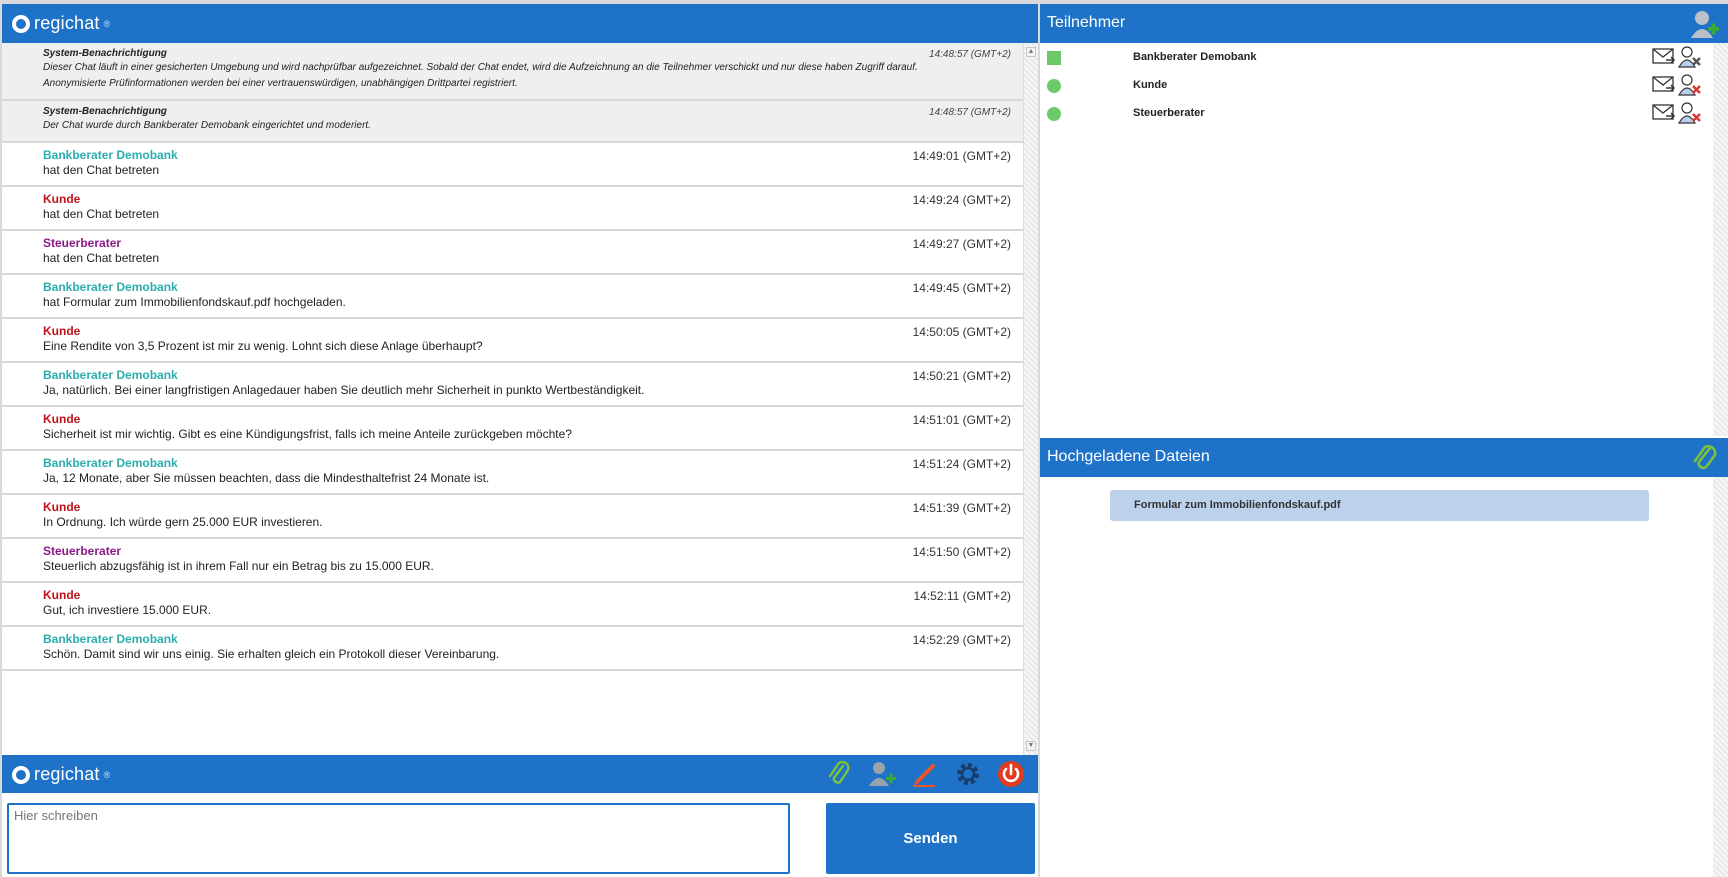  What do you see at coordinates (520, 774) in the screenshot?
I see `chat-toolbar: regichat ®` at bounding box center [520, 774].